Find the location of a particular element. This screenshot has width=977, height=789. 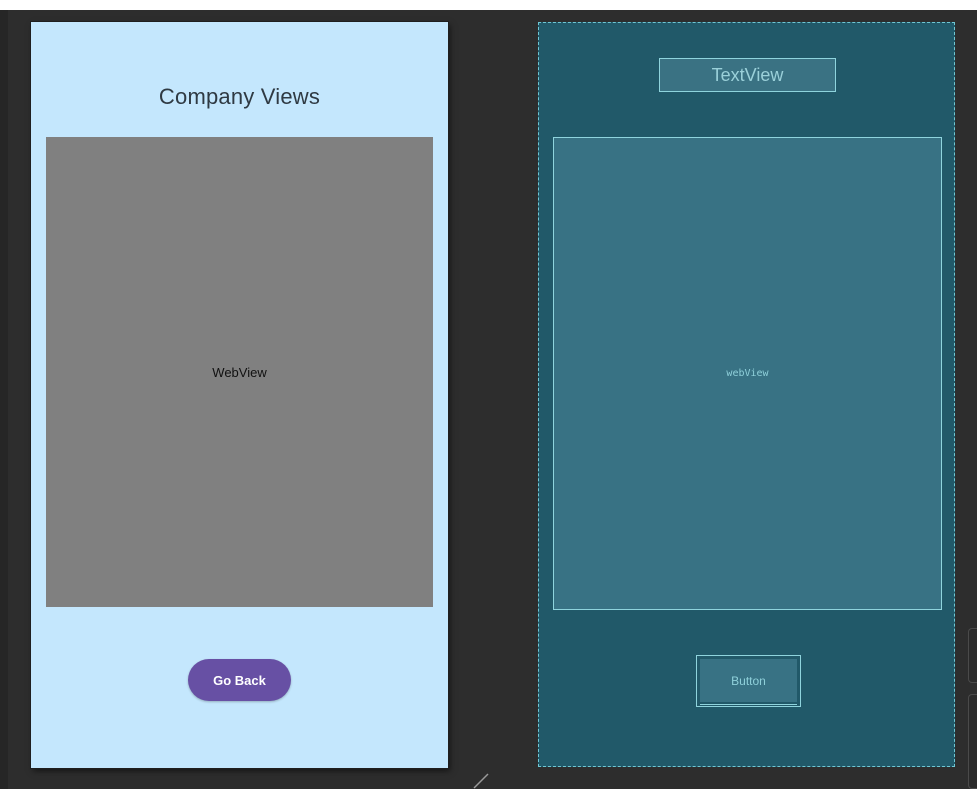

blueprint-button-body: Button is located at coordinates (748, 680).